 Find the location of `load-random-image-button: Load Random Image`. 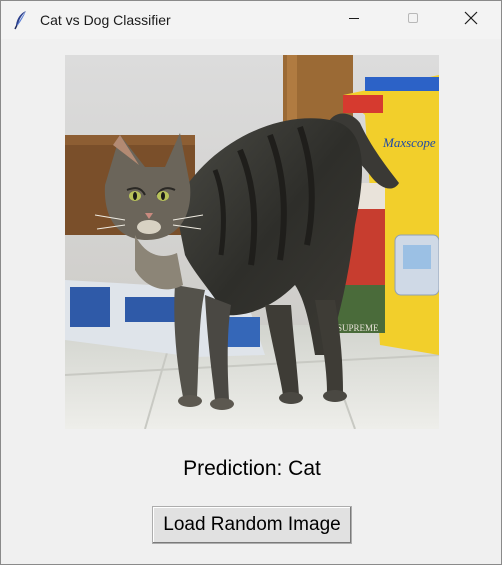

load-random-image-button: Load Random Image is located at coordinates (252, 525).